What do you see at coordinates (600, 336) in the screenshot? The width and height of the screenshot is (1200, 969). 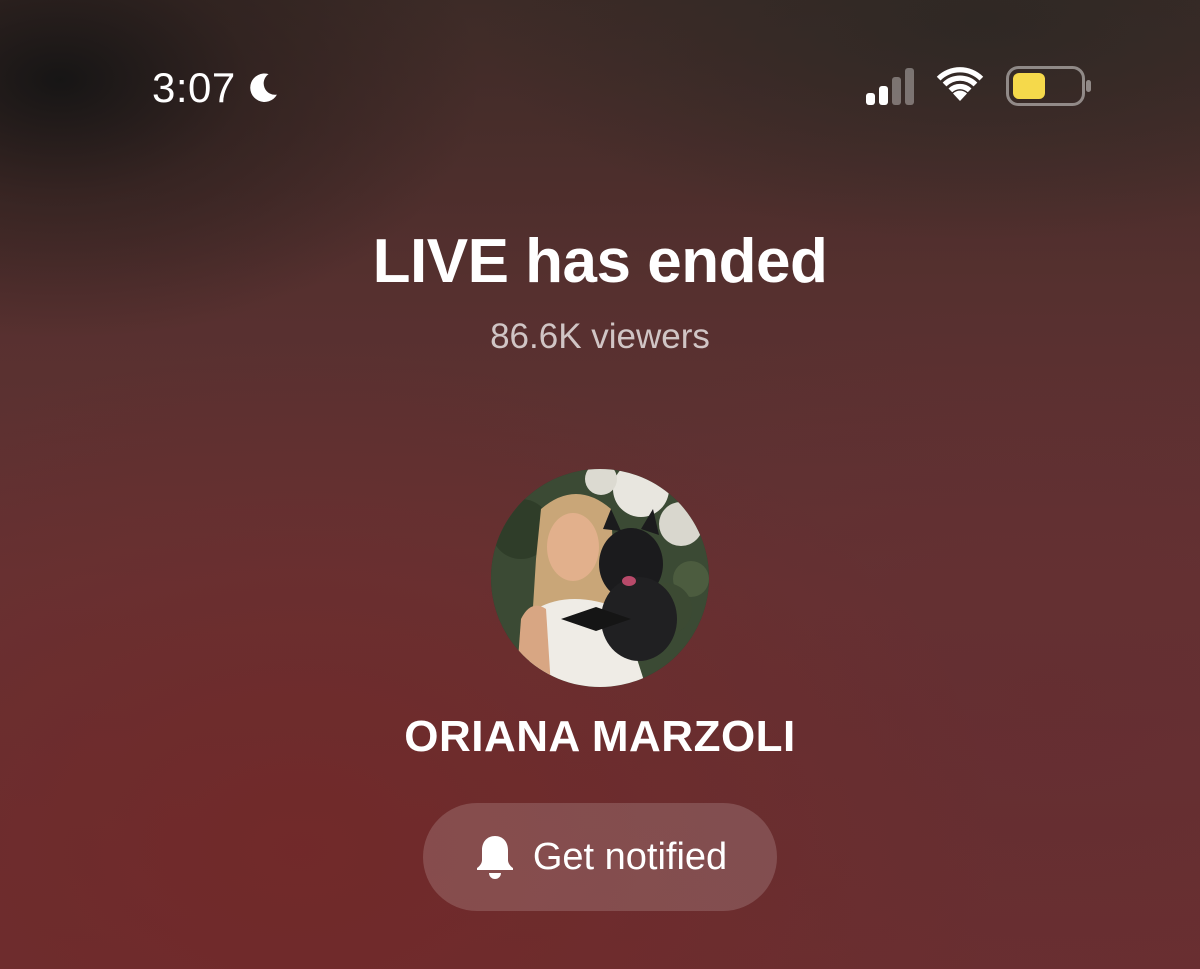 I see `viewer-count: 86.6K viewers` at bounding box center [600, 336].